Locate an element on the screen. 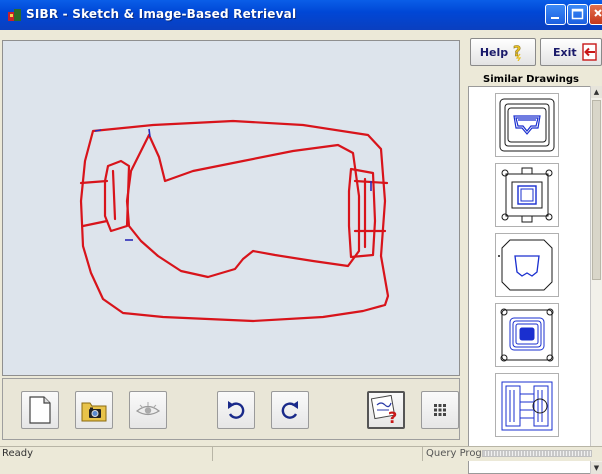  grid-options-button is located at coordinates (440, 410).